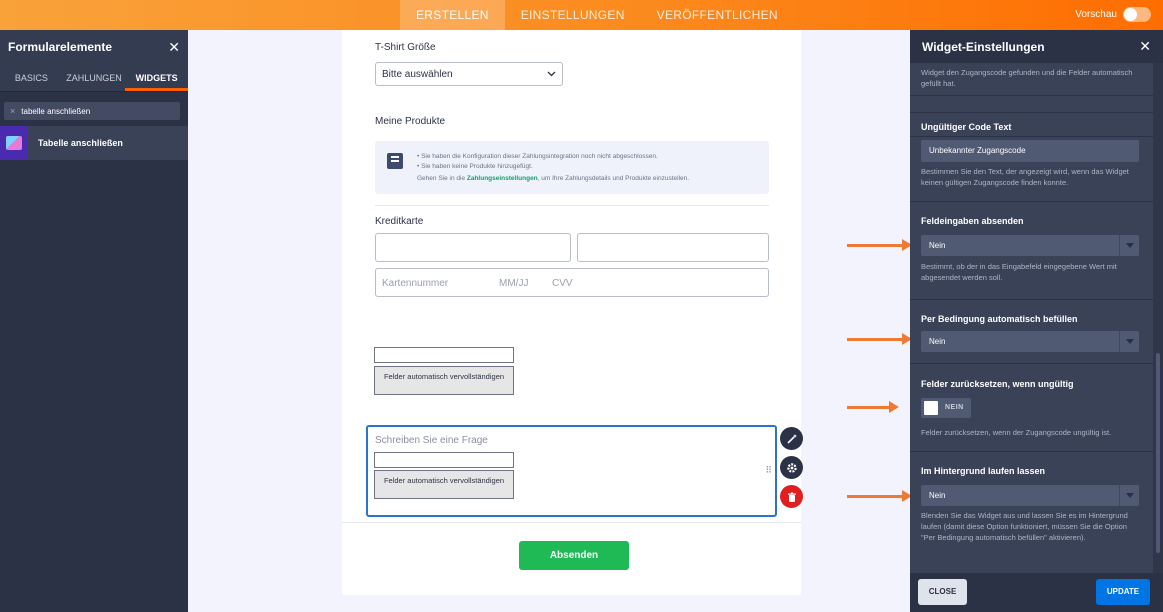 Image resolution: width=1163 pixels, height=612 pixels. I want to click on section-heading: Felder zurücksetzen, wenn ungültig, so click(997, 384).